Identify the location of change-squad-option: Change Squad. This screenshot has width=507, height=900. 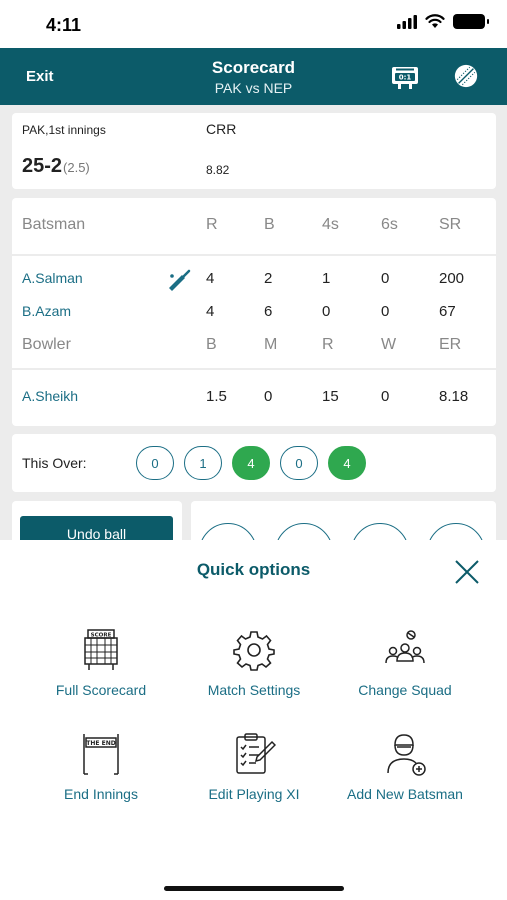
(405, 663).